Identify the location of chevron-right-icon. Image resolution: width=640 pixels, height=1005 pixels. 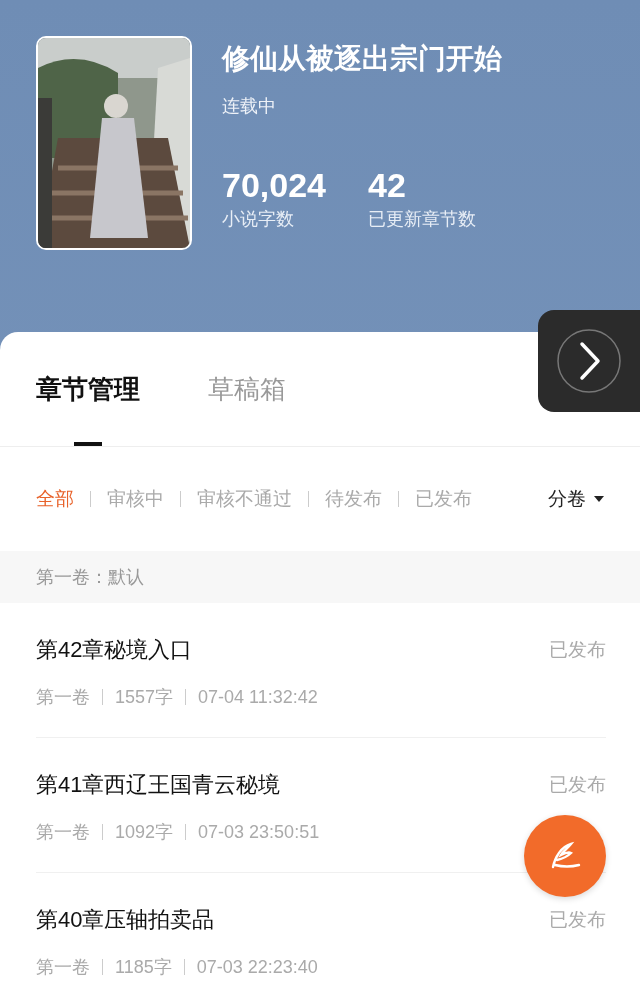
(589, 361).